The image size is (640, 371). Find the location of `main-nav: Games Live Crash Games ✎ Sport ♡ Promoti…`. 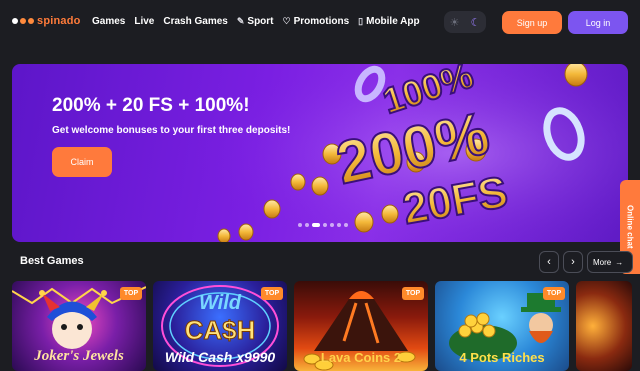

main-nav: Games Live Crash Games ✎ Sport ♡ Promoti… is located at coordinates (256, 21).